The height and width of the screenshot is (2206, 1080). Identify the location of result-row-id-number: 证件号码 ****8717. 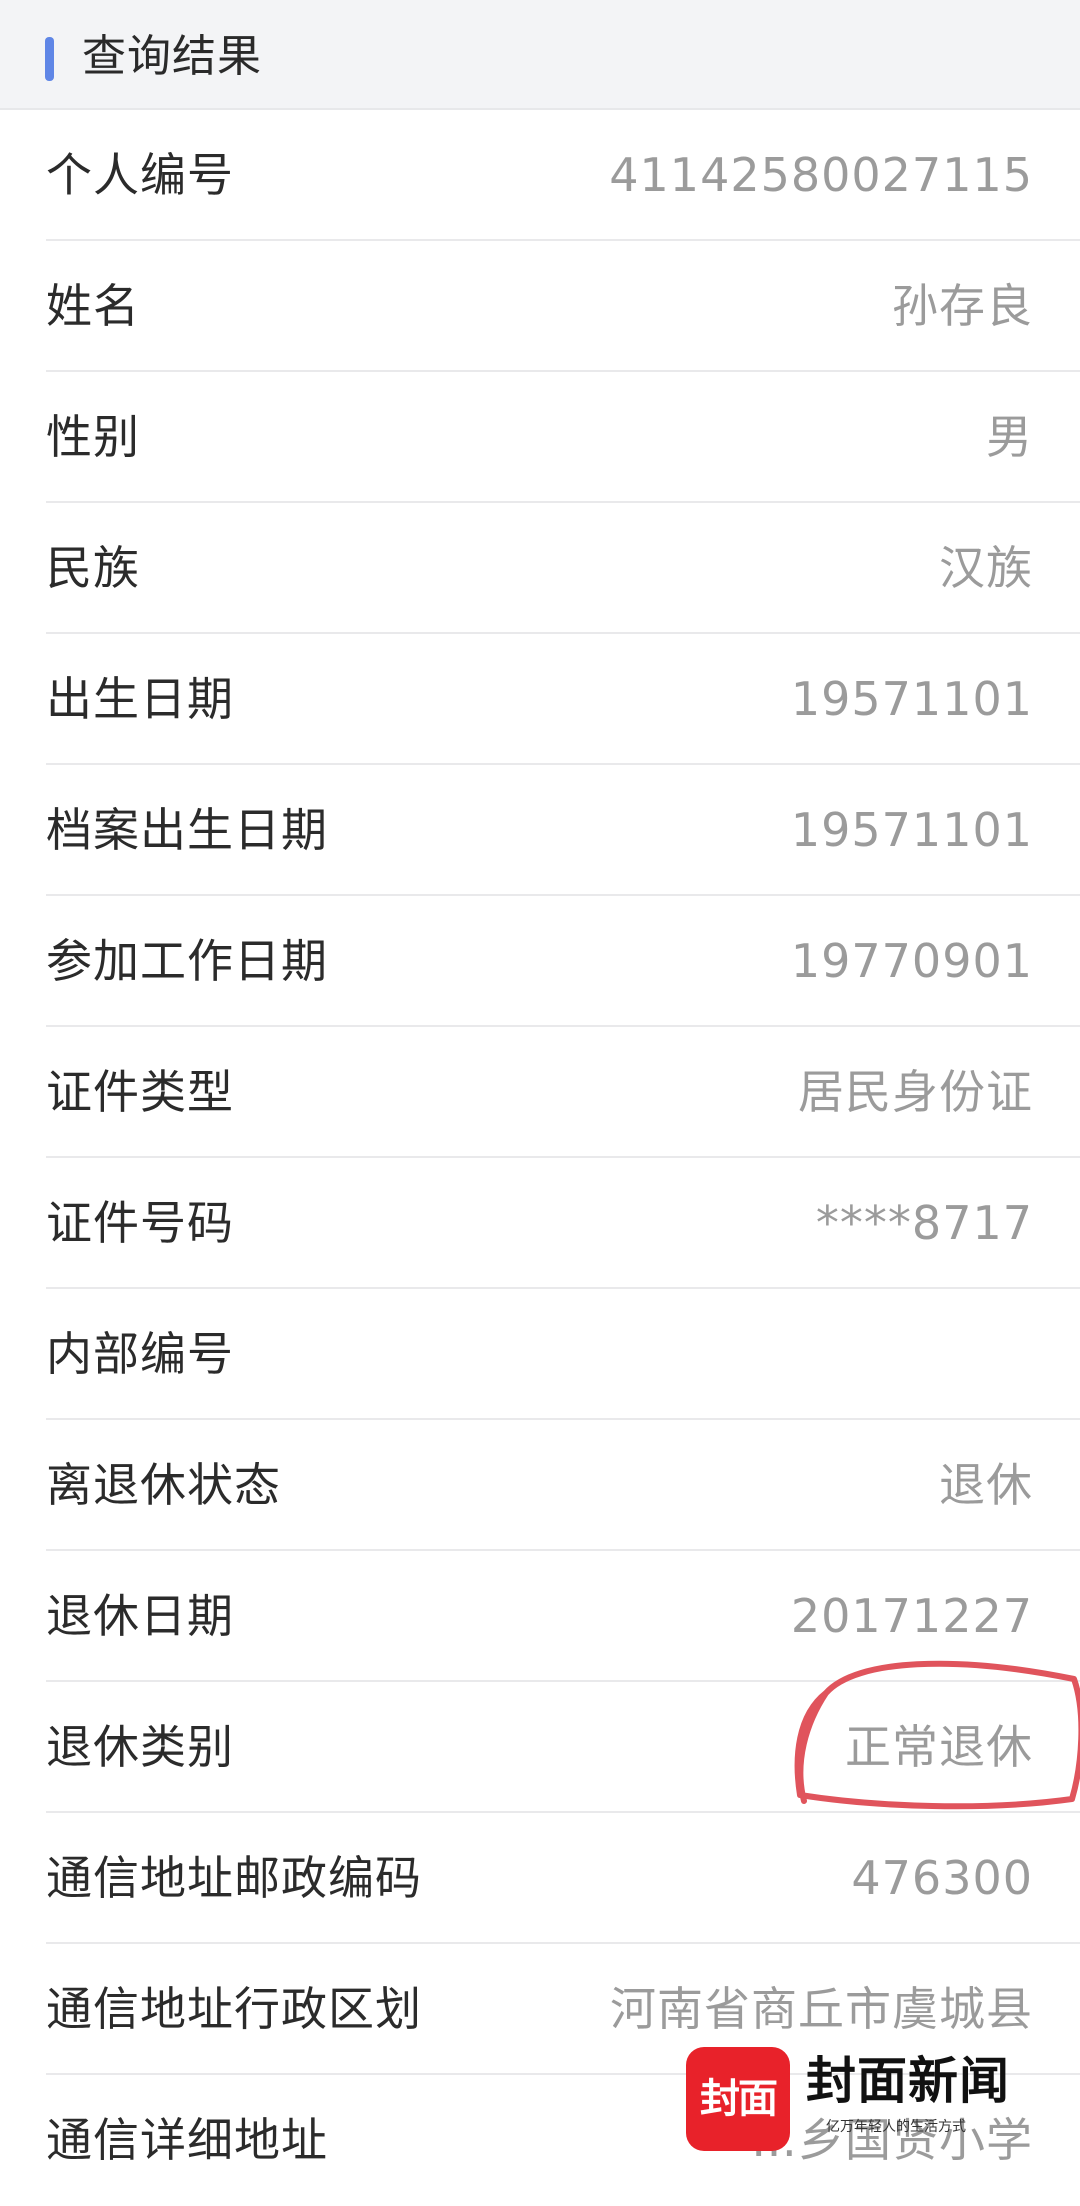
(540, 1223).